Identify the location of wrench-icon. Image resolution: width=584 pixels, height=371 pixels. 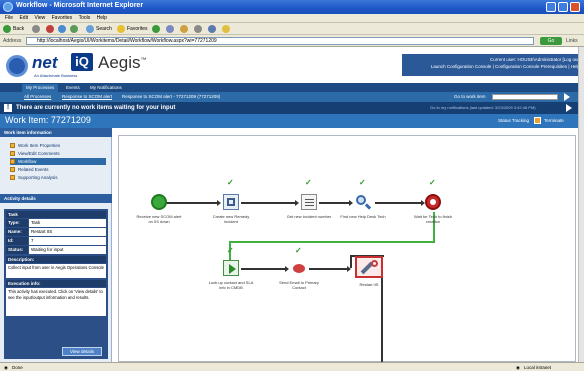
(369, 267).